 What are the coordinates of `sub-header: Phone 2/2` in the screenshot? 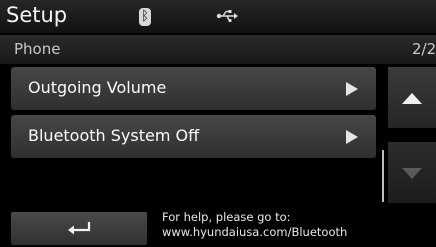 It's located at (218, 49).